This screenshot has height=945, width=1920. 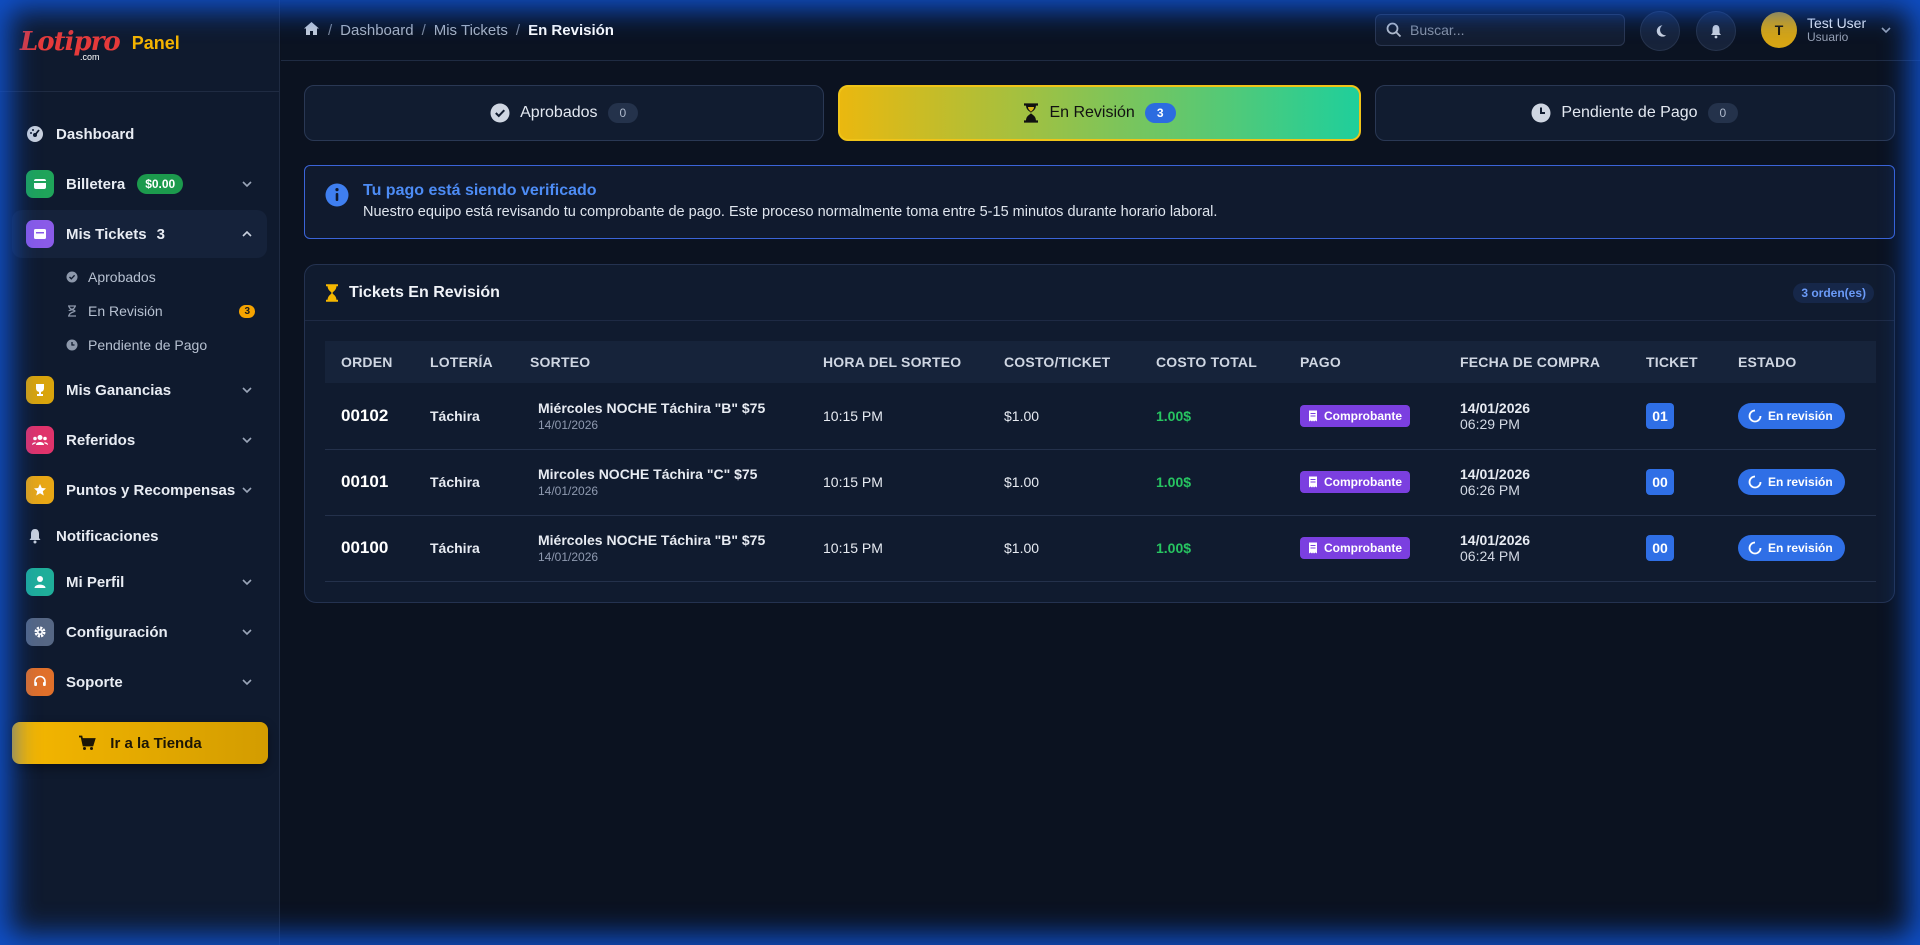 I want to click on column-header: TICKET, so click(x=1676, y=362).